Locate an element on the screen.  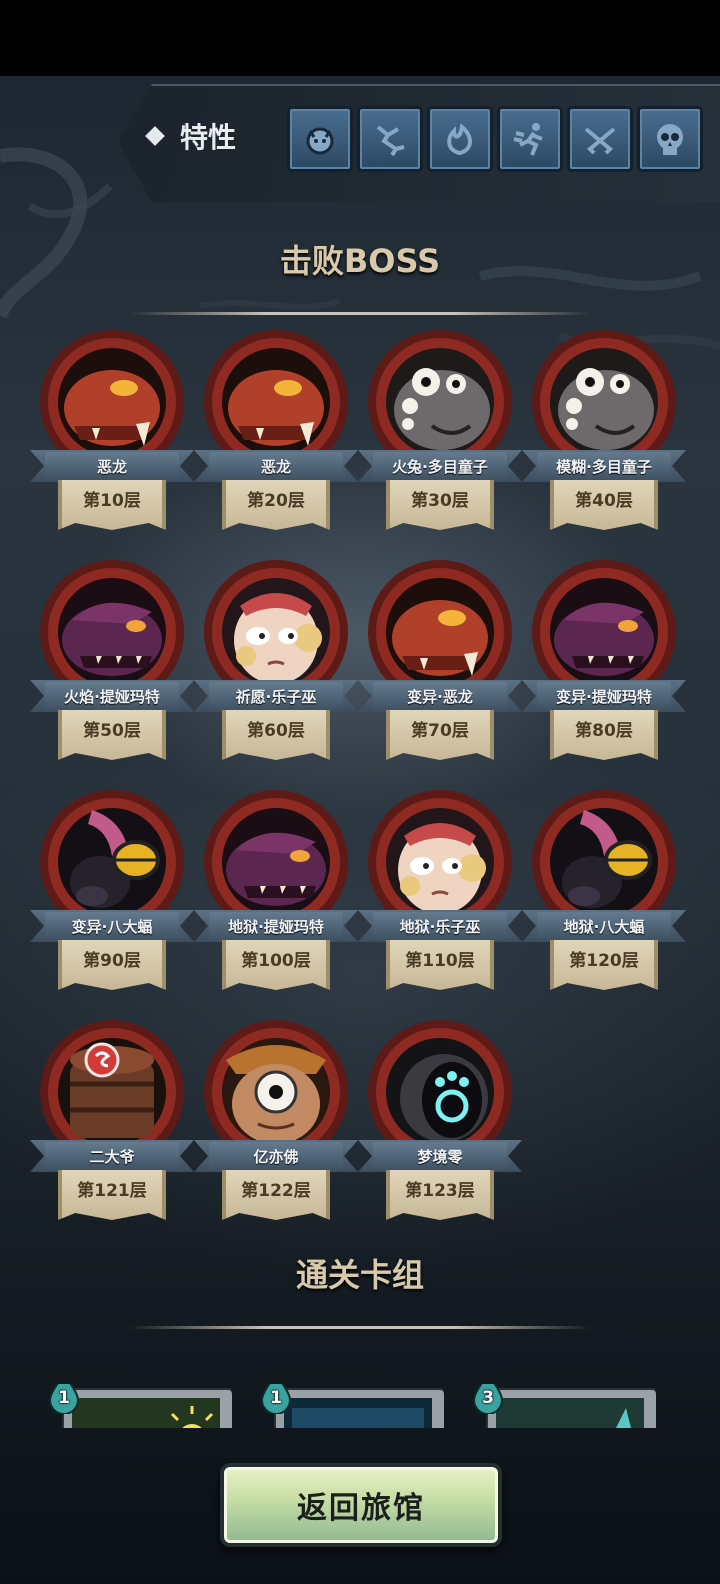
boss-name-ribbon: 模糊·多目童子 is located at coordinates (604, 466).